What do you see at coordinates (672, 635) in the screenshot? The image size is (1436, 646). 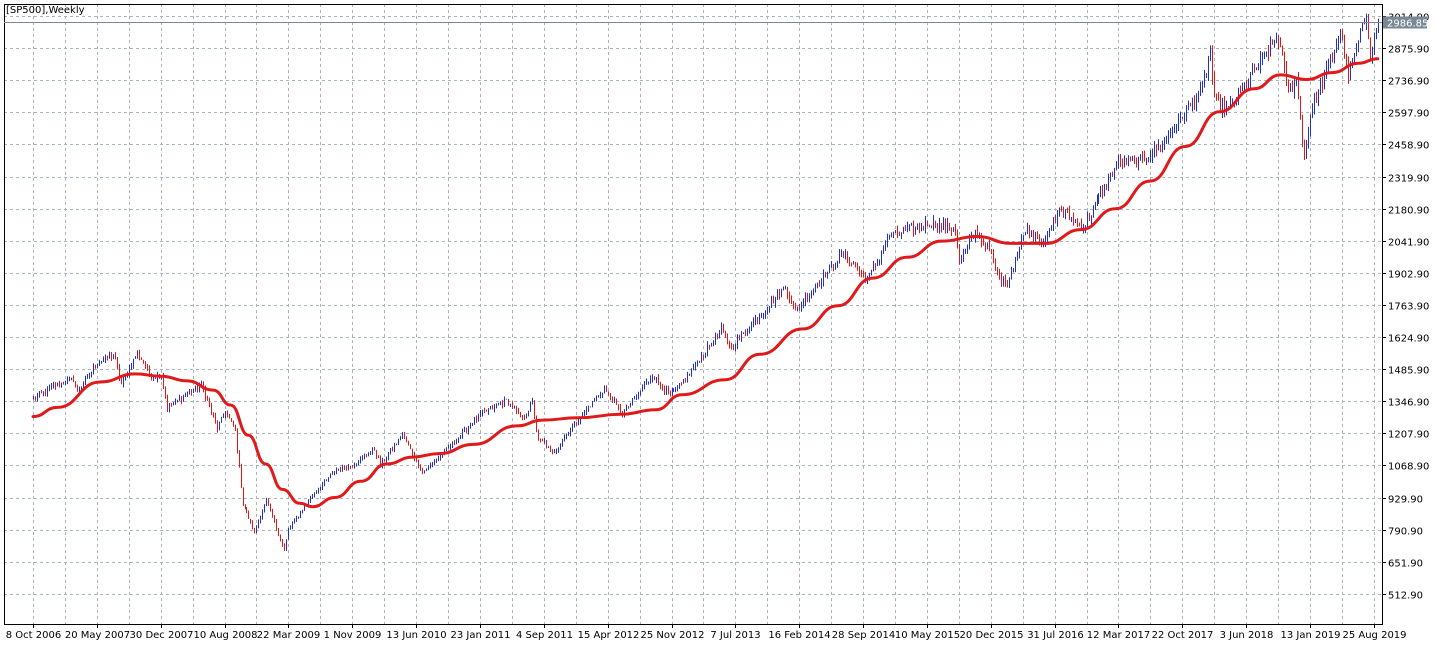 I see `x-tick-label: 25 Nov 2012` at bounding box center [672, 635].